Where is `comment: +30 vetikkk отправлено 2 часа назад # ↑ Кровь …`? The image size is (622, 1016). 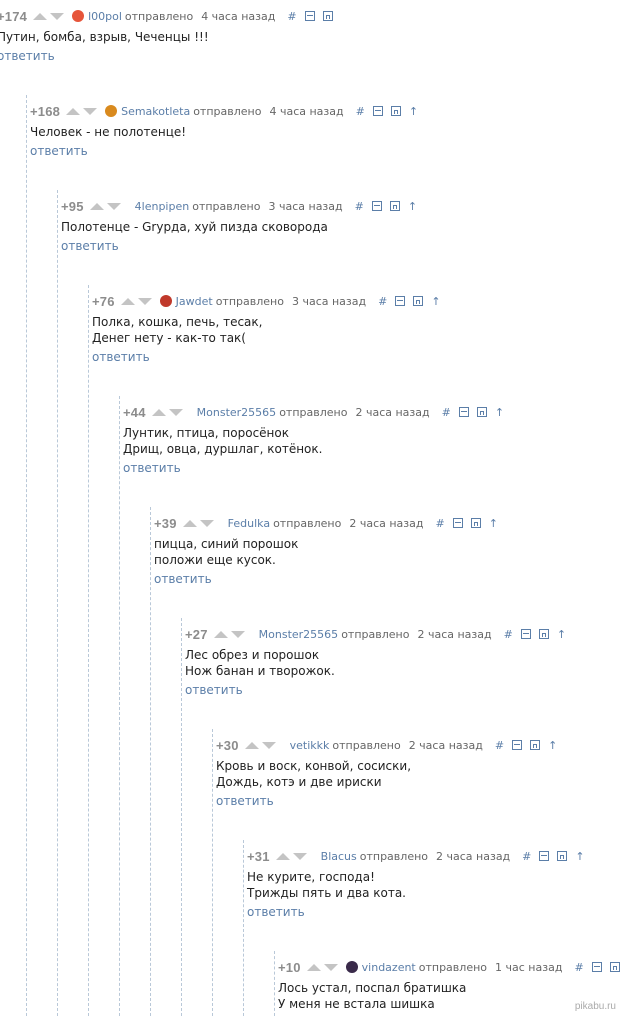
comment: +30 vetikkk отправлено 2 часа назад # ↑ Кровь … is located at coordinates (386, 773).